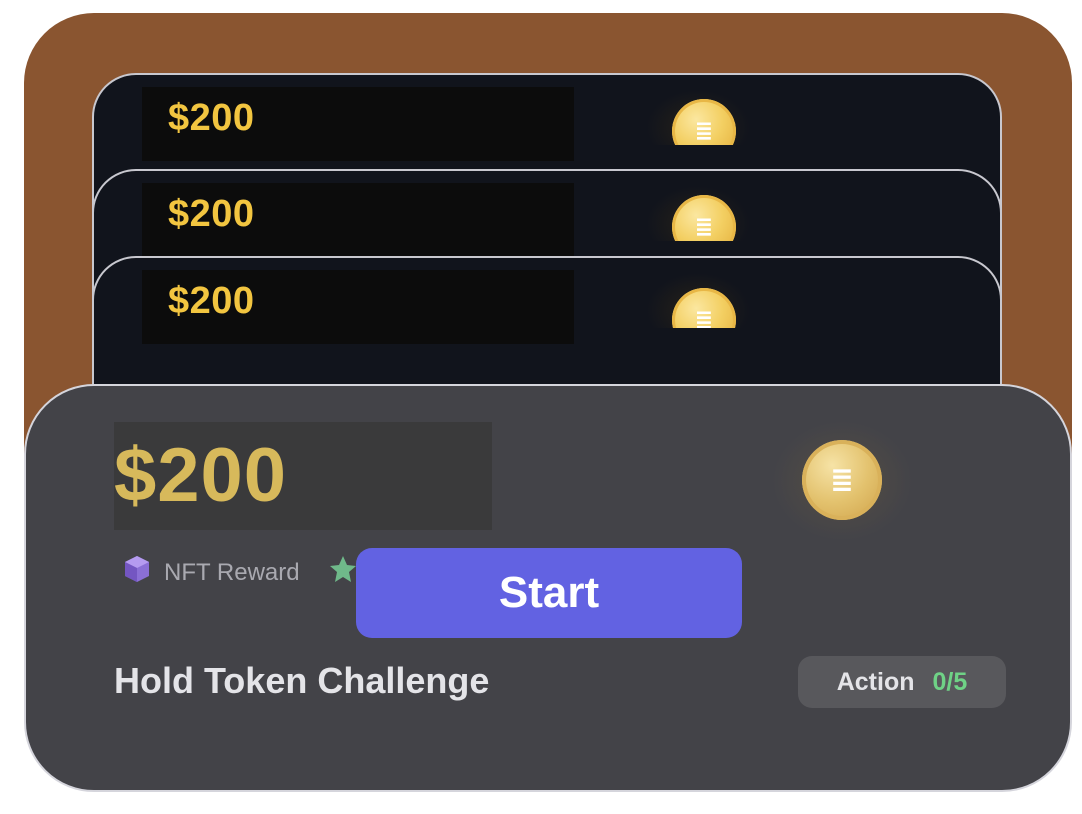 The image size is (1082, 814). What do you see at coordinates (137, 572) in the screenshot?
I see `cube-icon` at bounding box center [137, 572].